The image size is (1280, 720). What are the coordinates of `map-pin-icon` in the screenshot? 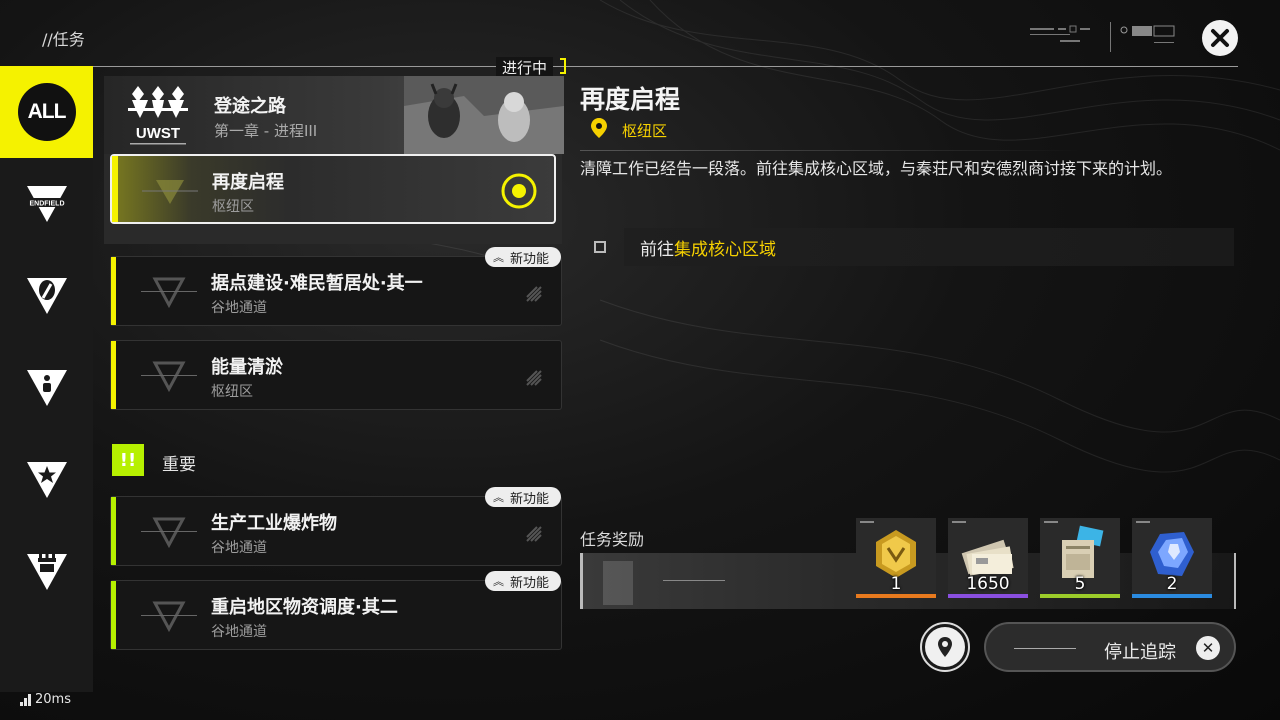 It's located at (945, 647).